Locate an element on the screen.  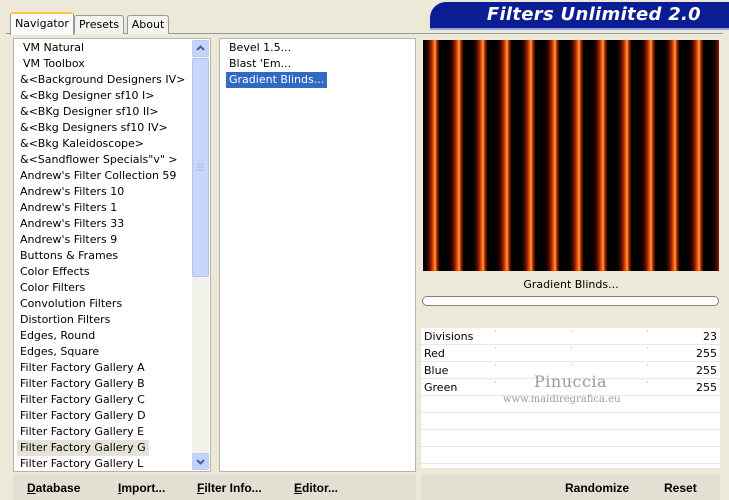
category-item: Filter Factory Gallery E is located at coordinates (82, 432).